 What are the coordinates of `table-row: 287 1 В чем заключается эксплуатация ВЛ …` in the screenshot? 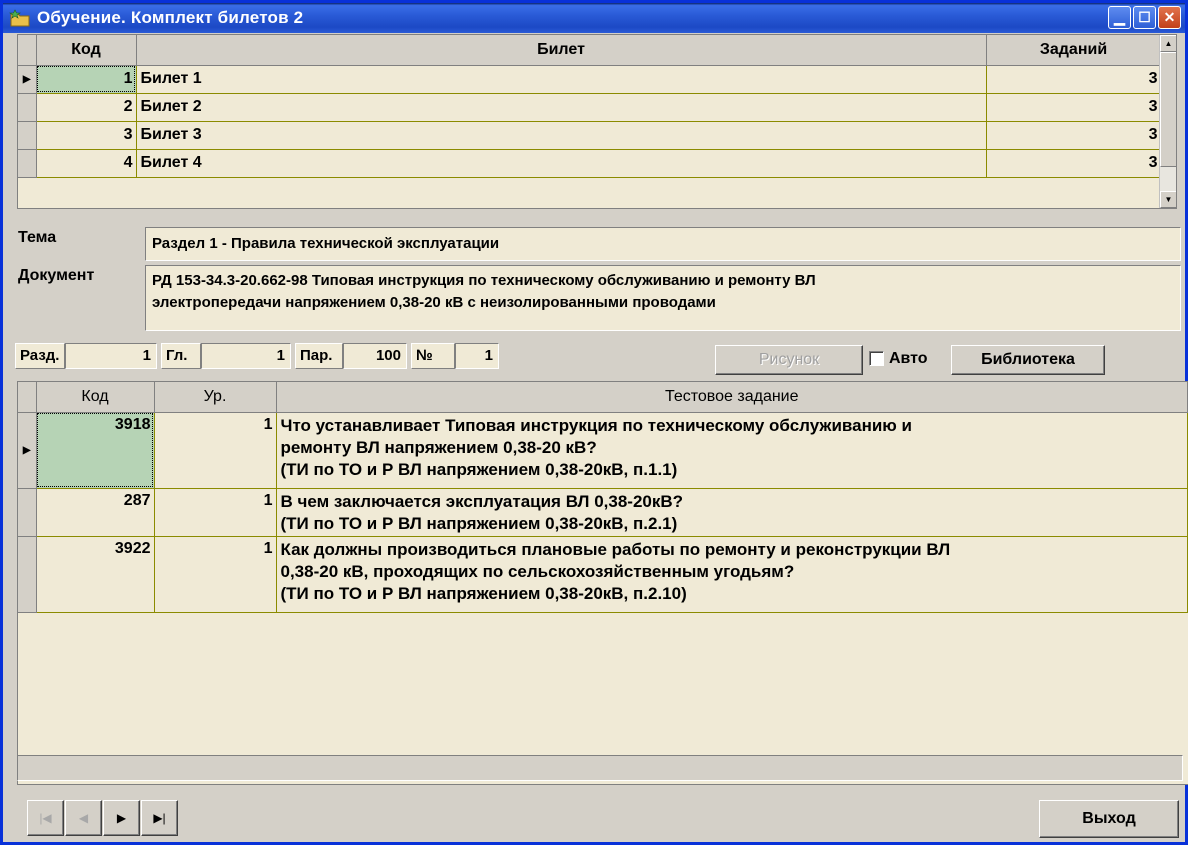 It's located at (603, 512).